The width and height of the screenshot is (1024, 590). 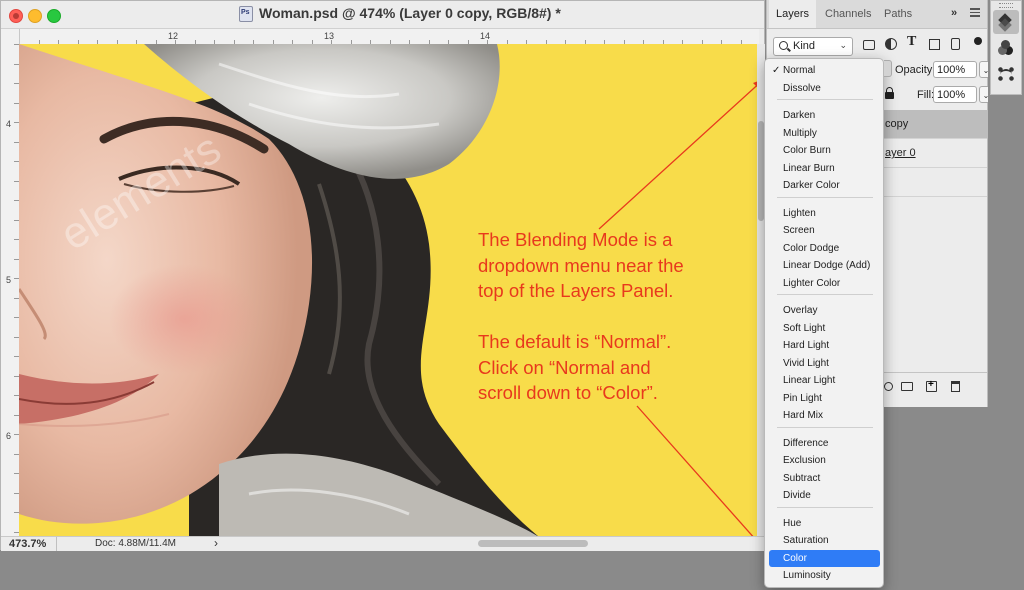 I want to click on blend-mode-linear-burn: Linear Burn, so click(x=824, y=168).